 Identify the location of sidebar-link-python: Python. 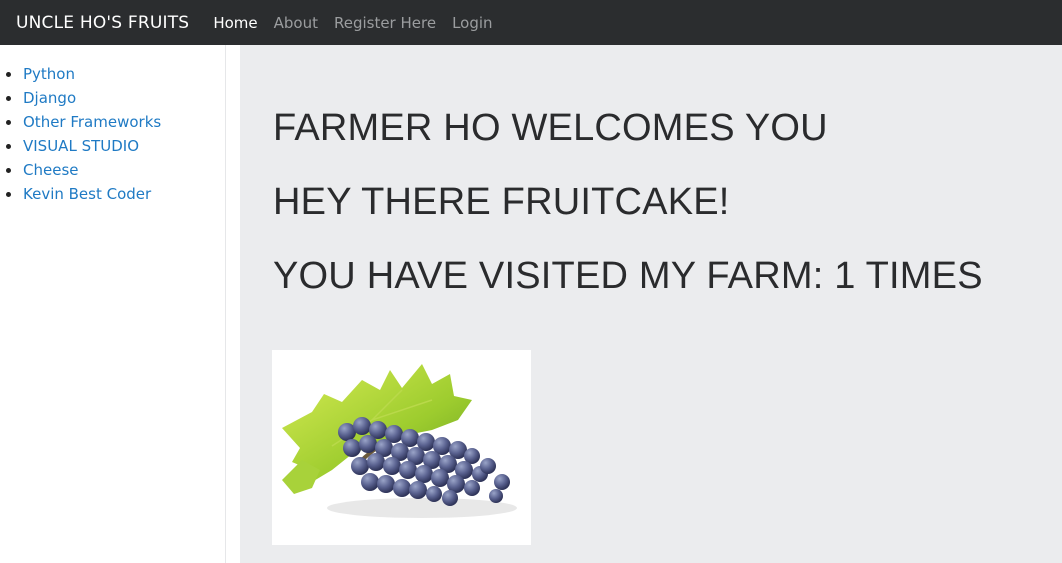
(49, 74).